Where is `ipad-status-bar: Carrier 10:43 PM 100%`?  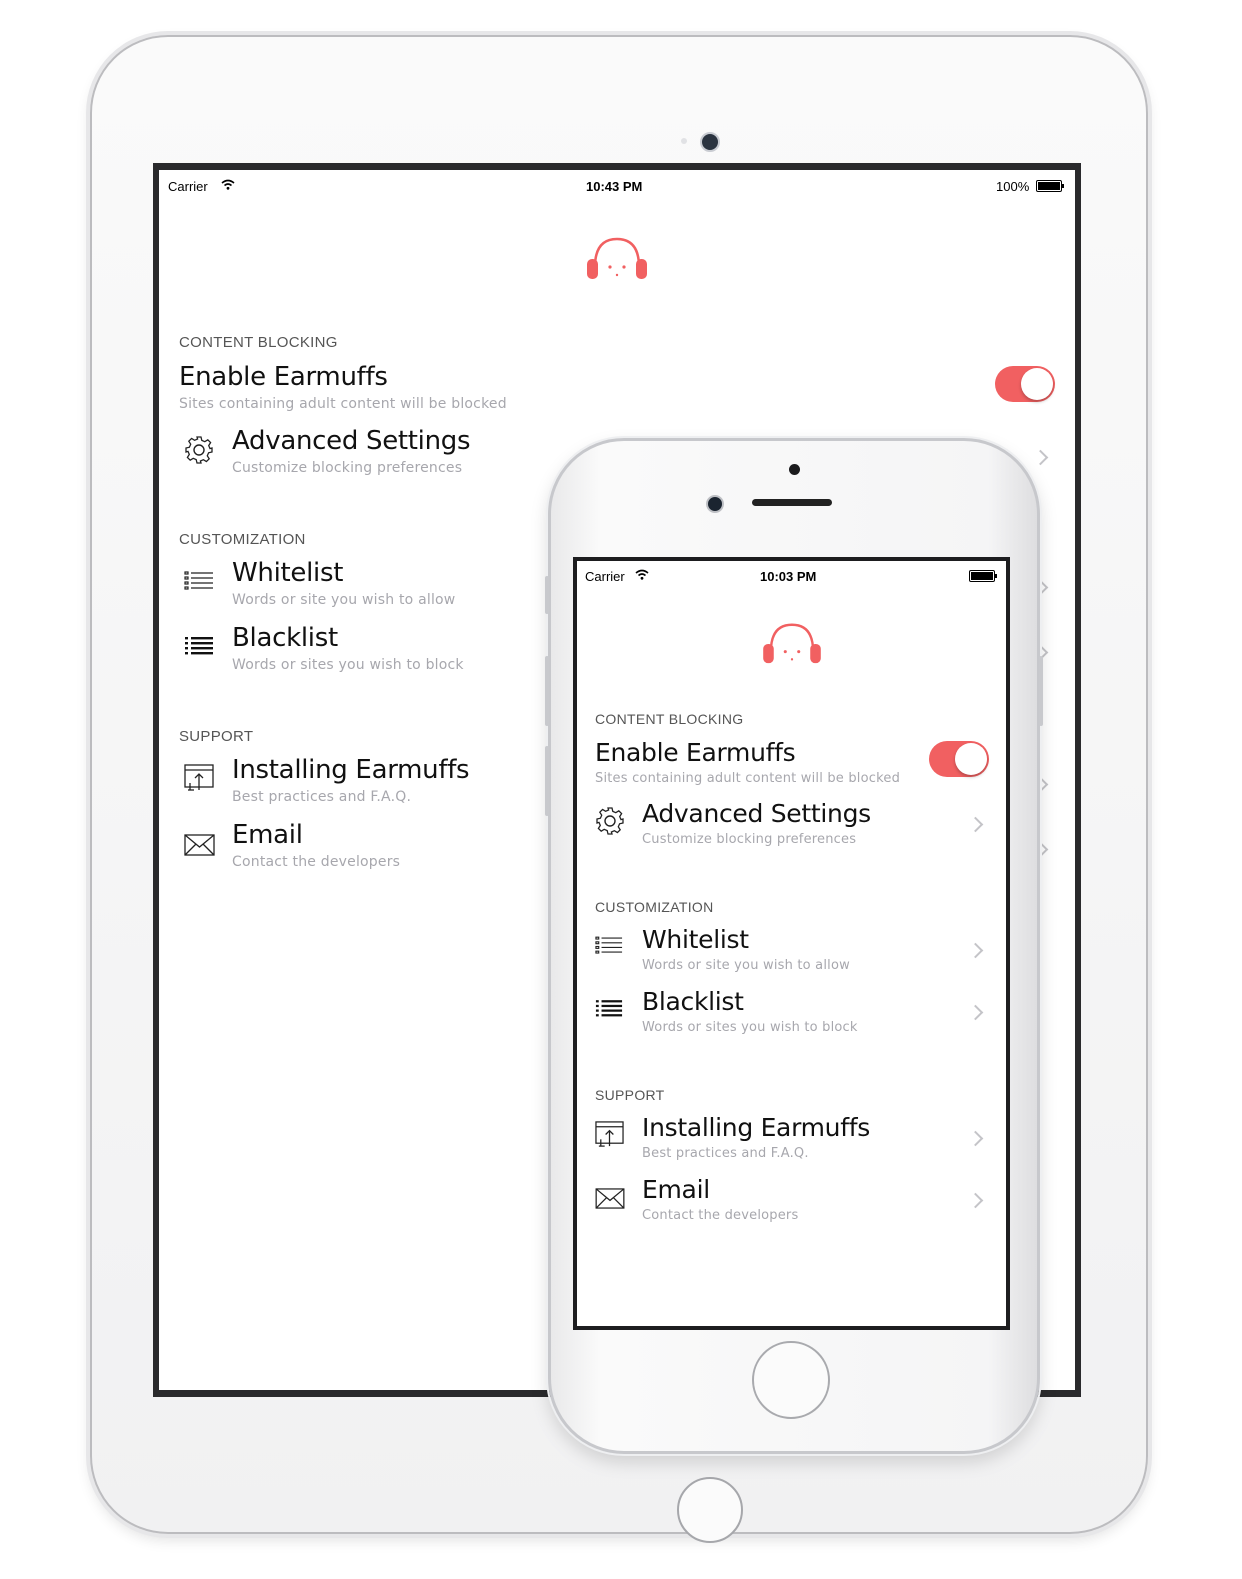
ipad-status-bar: Carrier 10:43 PM 100% is located at coordinates (617, 182).